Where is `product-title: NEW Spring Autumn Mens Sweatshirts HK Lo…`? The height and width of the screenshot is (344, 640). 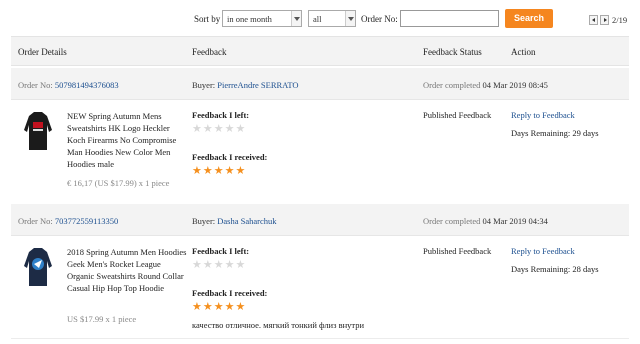 product-title: NEW Spring Autumn Mens Sweatshirts HK Lo… is located at coordinates (128, 140).